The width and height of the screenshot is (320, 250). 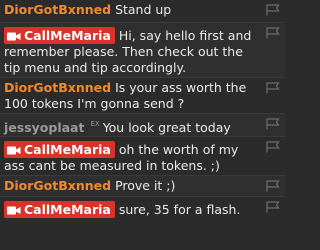 I want to click on chat-message: DiorGotBxnned Prove it ;), so click(x=142, y=186).